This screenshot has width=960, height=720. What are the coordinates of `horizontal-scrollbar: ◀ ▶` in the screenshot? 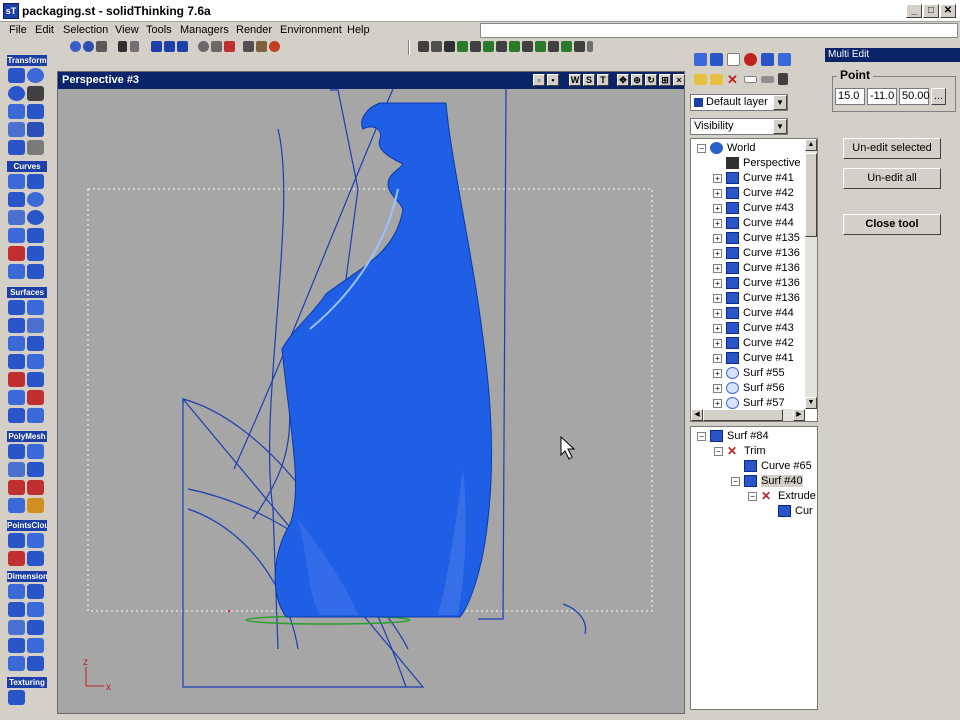 It's located at (748, 415).